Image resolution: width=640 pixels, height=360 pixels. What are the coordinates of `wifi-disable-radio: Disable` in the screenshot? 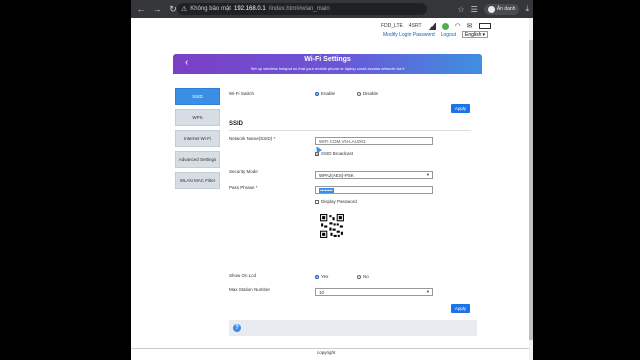 It's located at (367, 93).